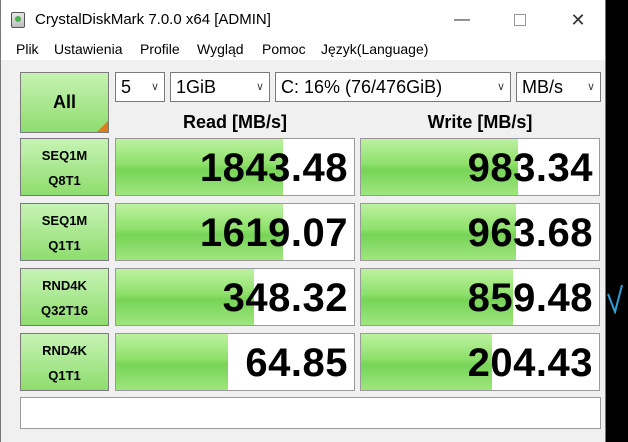 This screenshot has height=442, width=628. What do you see at coordinates (530, 168) in the screenshot?
I see `write-speed-value: 983.34` at bounding box center [530, 168].